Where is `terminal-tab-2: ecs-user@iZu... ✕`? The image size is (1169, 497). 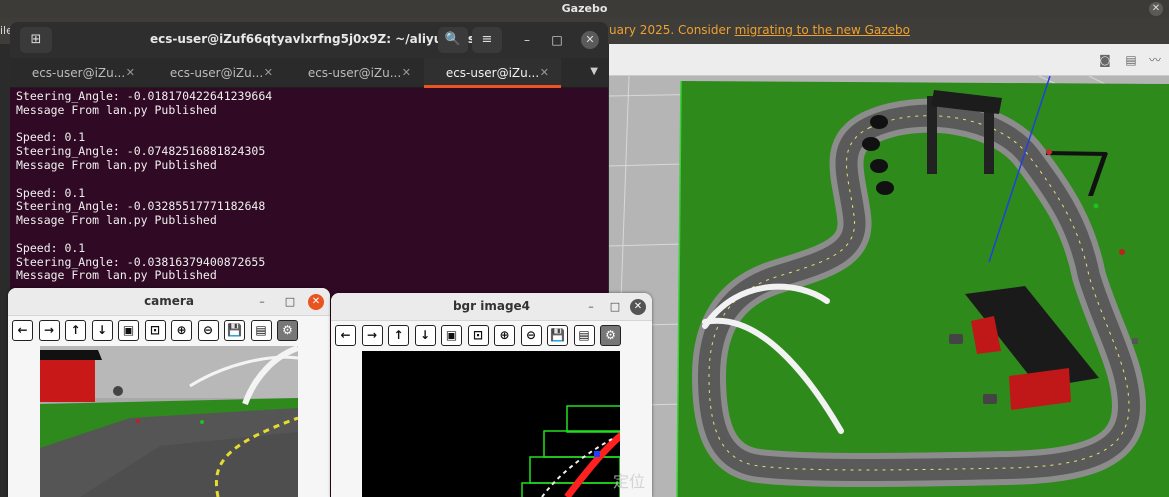
terminal-tab-2: ecs-user@iZu... ✕ is located at coordinates (216, 73).